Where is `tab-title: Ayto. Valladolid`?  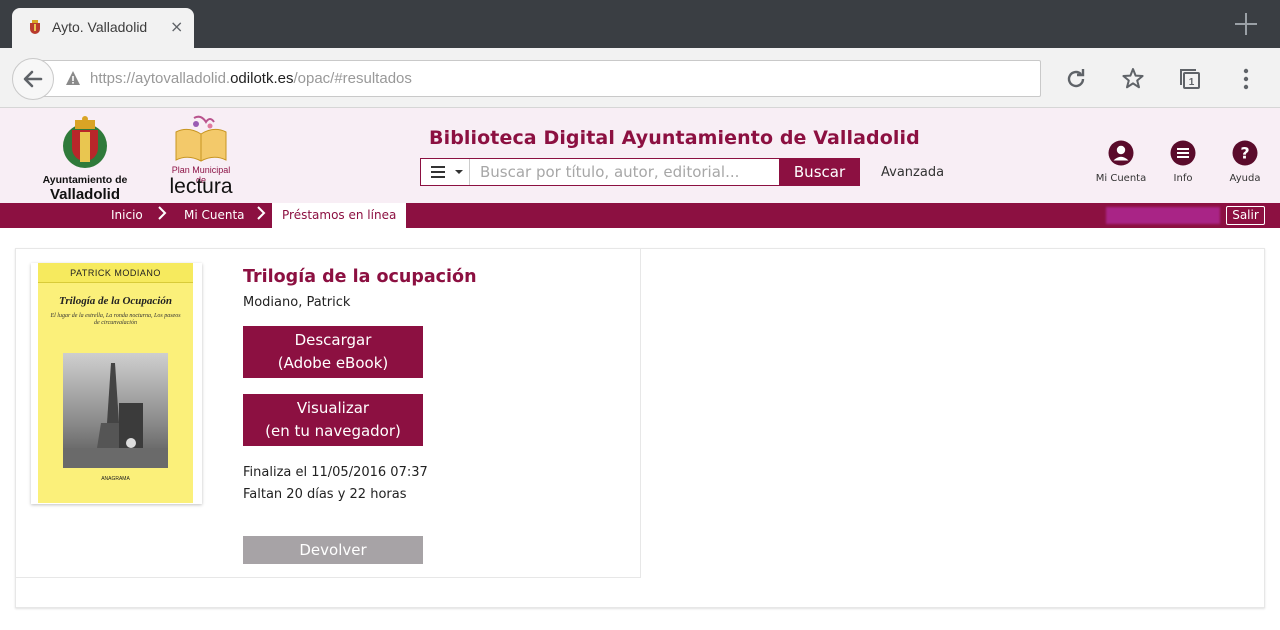
tab-title: Ayto. Valladolid is located at coordinates (100, 27).